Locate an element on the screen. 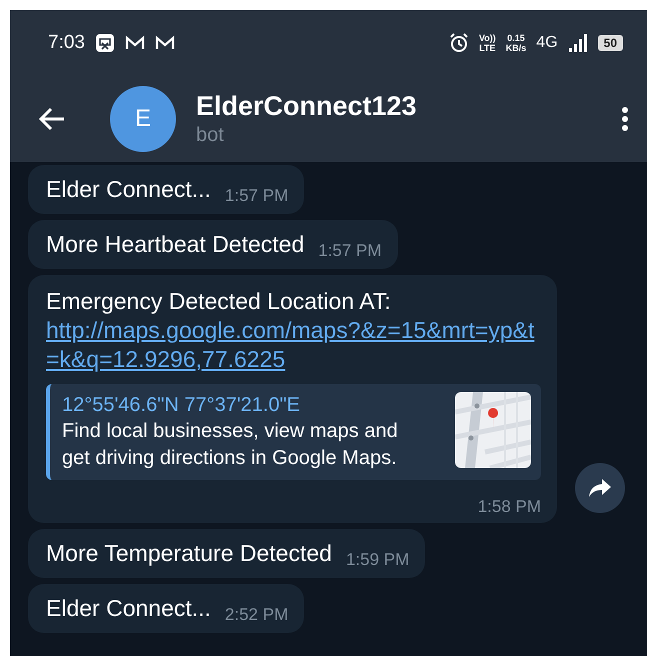 The height and width of the screenshot is (656, 647). message-bubble: More Heartbeat Detected 1:57 PM is located at coordinates (213, 244).